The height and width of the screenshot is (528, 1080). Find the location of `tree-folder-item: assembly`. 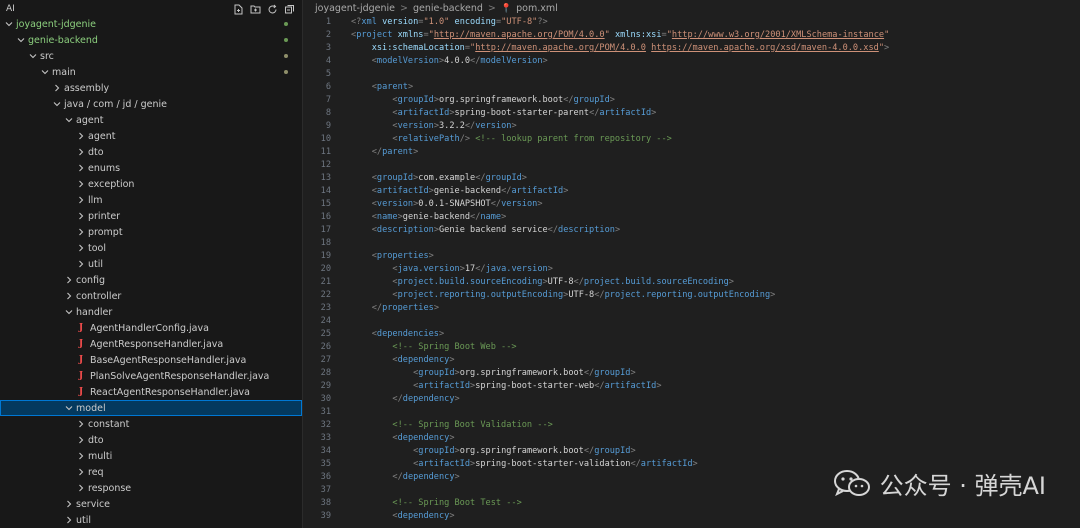

tree-folder-item: assembly is located at coordinates (151, 88).